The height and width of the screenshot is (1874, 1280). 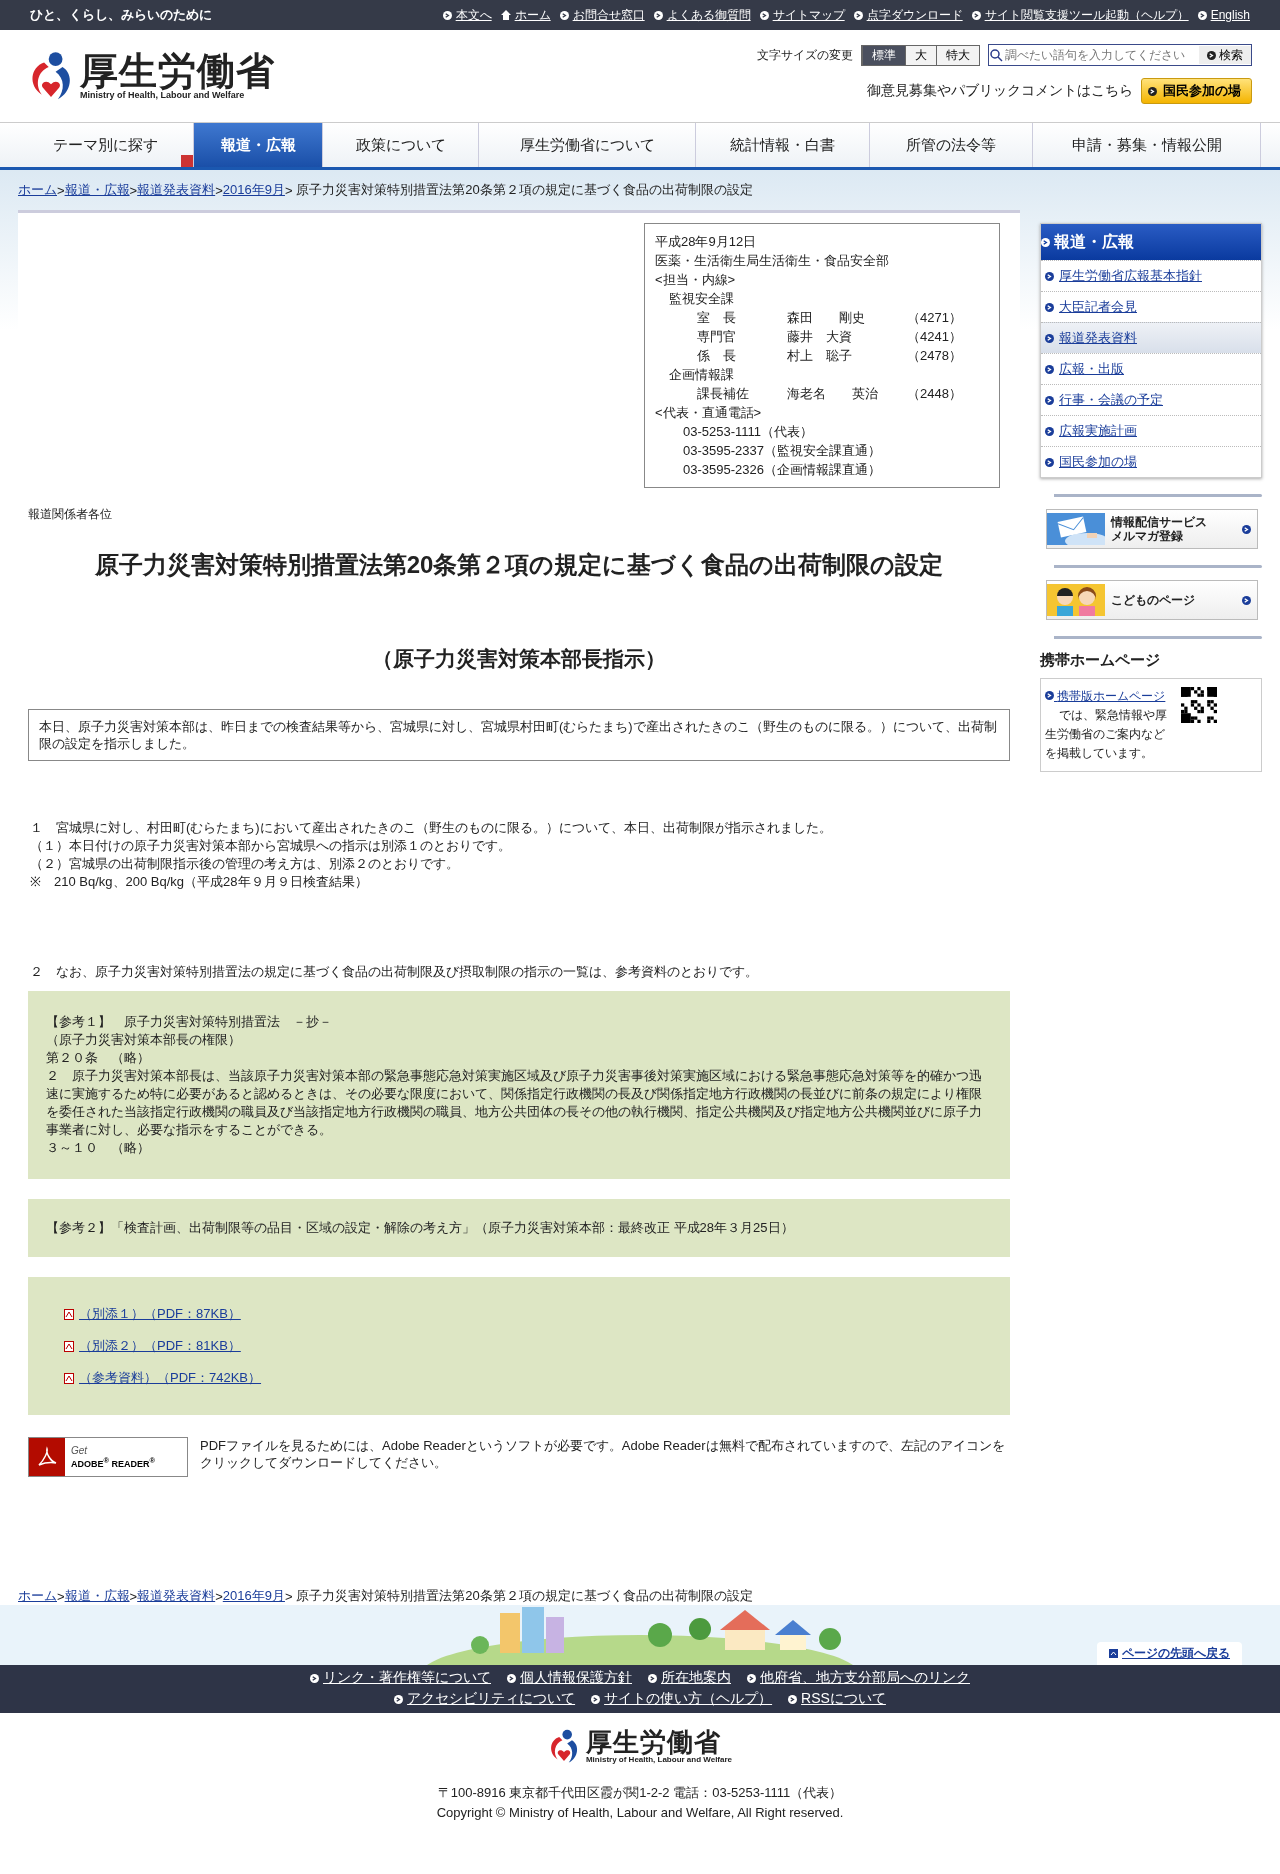 What do you see at coordinates (640, 1813) in the screenshot?
I see `copyright: Copyright © Ministry of Health, Labour and Welfare, All Right reserved.` at bounding box center [640, 1813].